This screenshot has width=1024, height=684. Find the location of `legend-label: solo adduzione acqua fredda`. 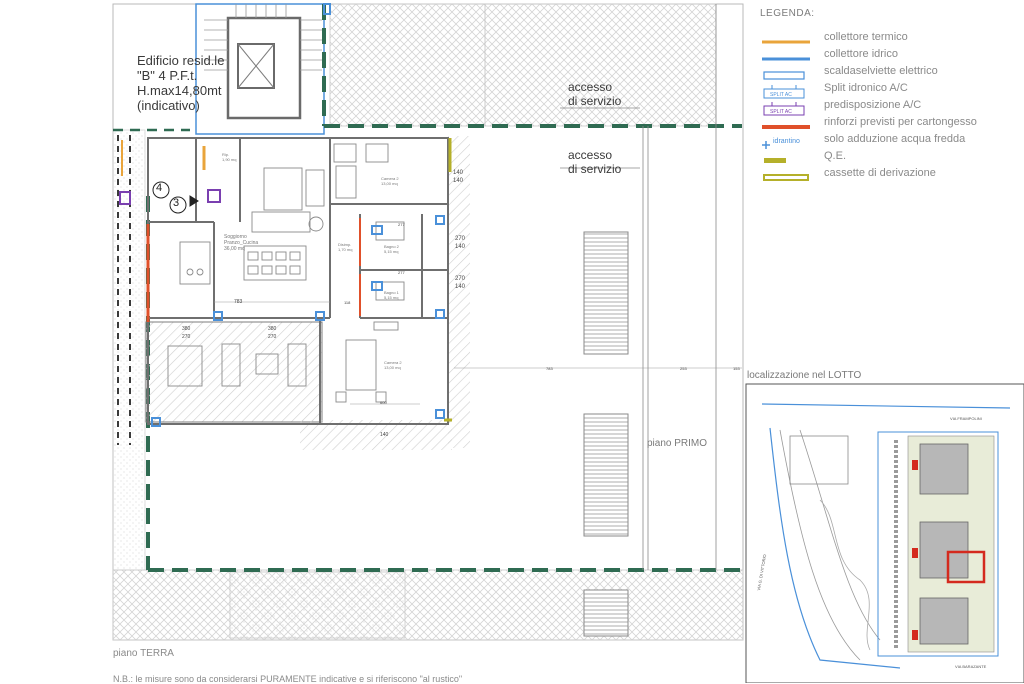

legend-label: solo adduzione acqua fredda is located at coordinates (895, 139).